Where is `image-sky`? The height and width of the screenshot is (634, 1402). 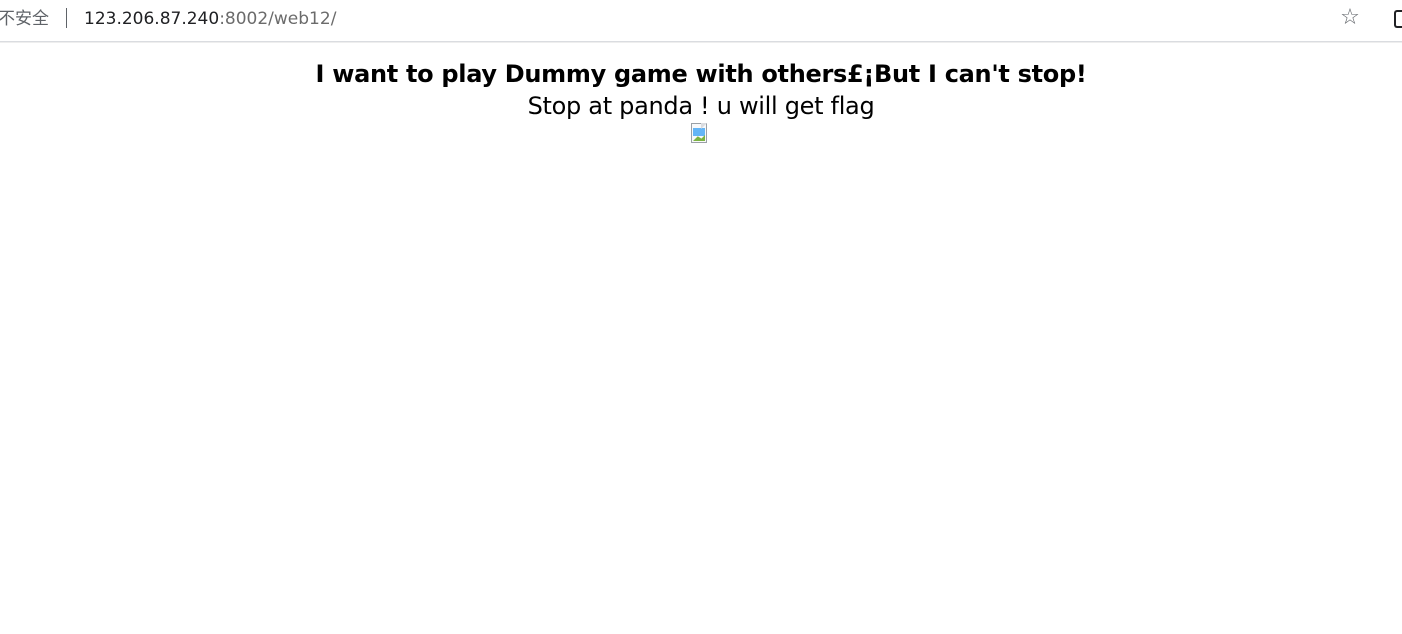 image-sky is located at coordinates (699, 132).